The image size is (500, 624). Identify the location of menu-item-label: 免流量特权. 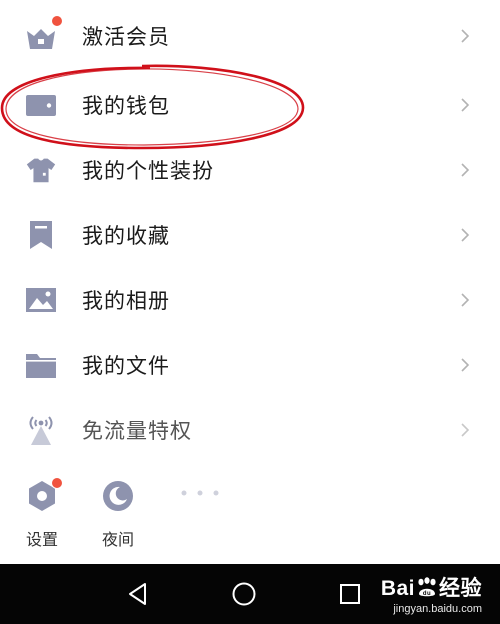
(137, 430).